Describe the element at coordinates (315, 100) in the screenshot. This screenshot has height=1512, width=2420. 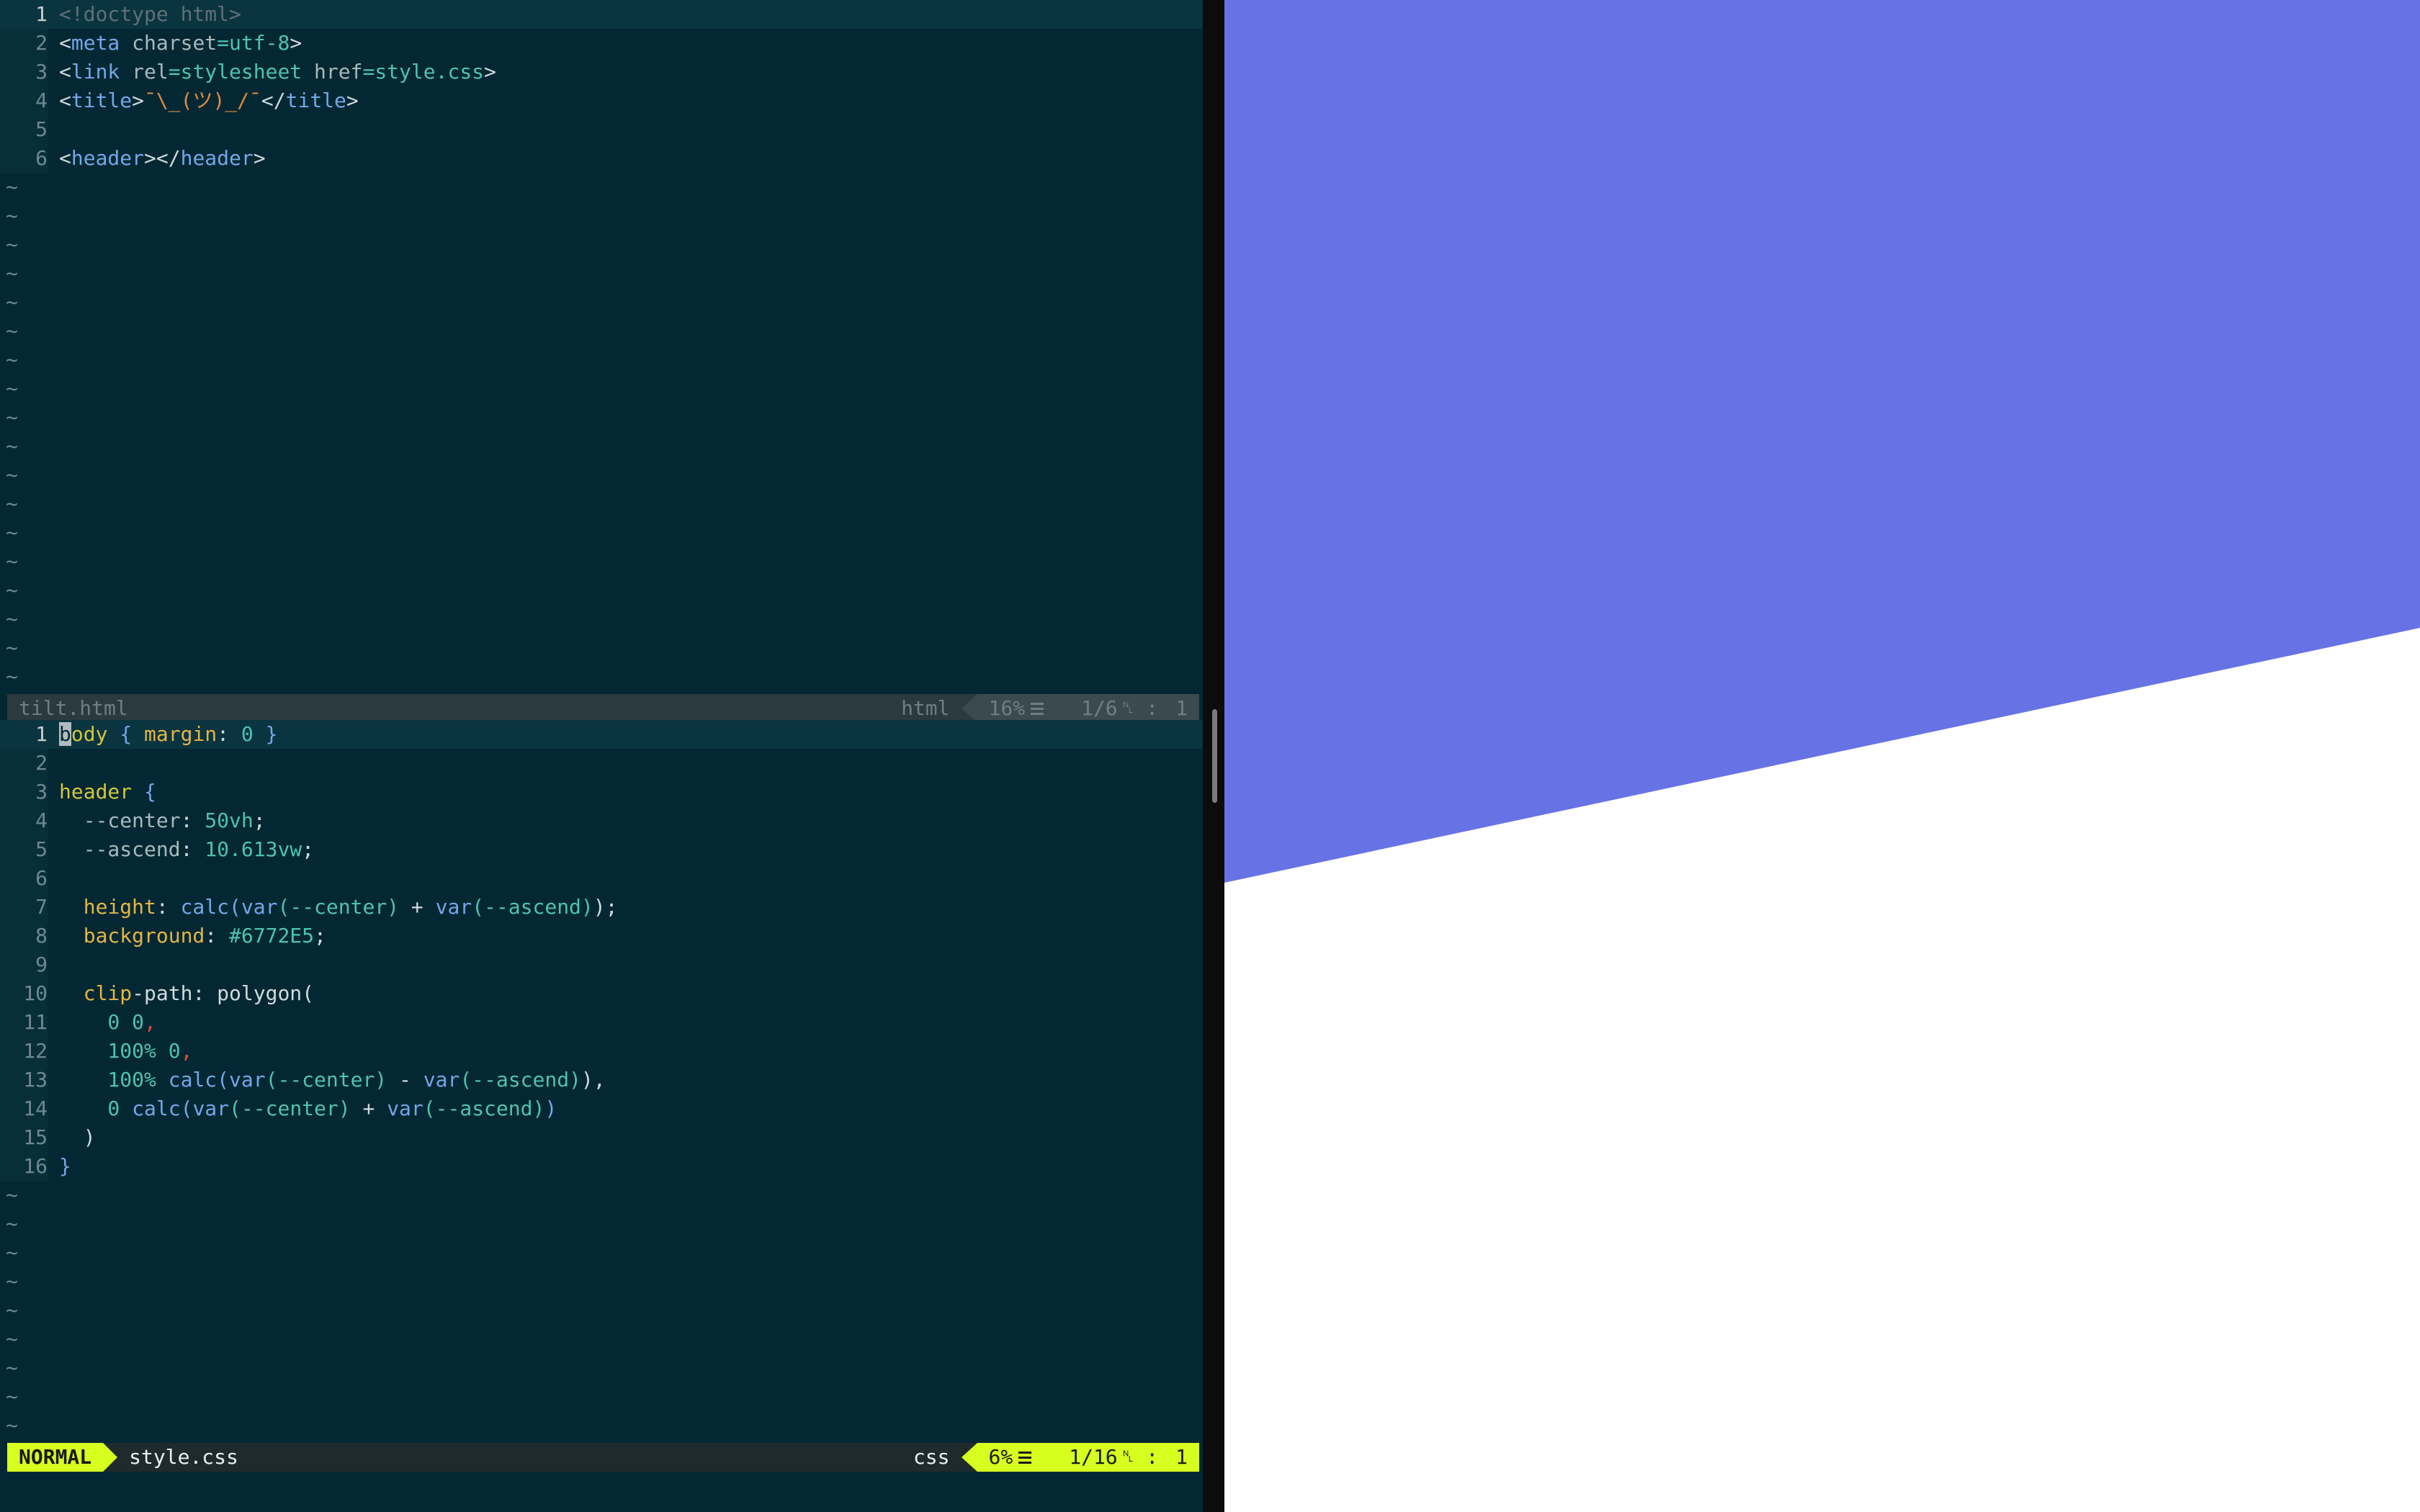
I see `code-token: title` at that location.